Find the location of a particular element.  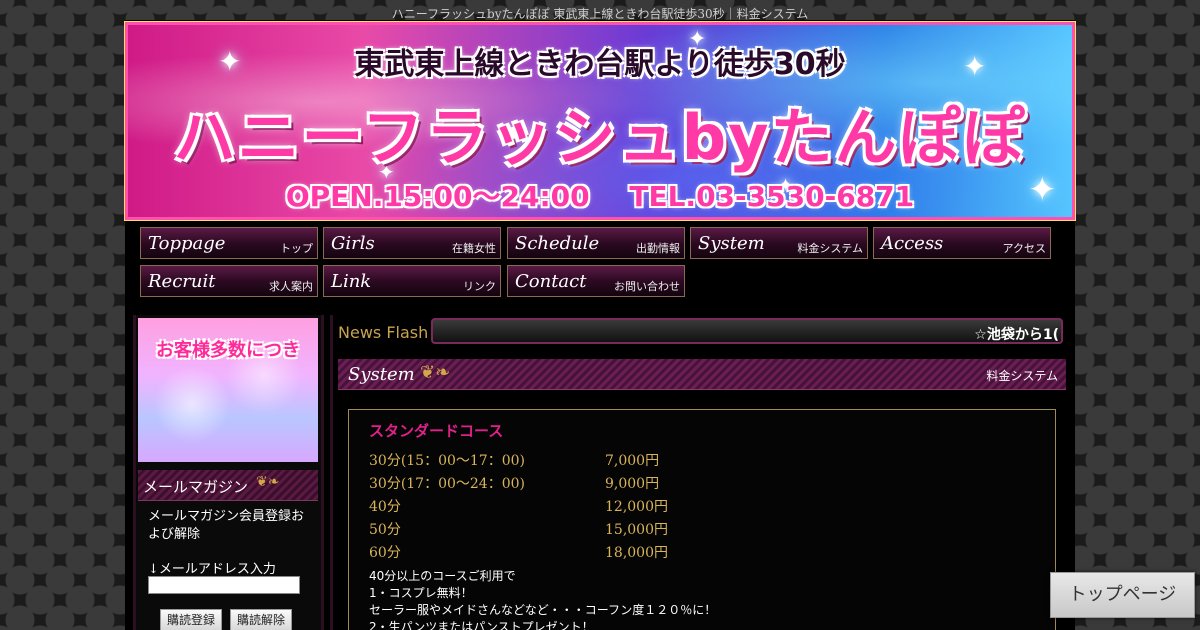

nav-schedule: Schedule 出勤情報 is located at coordinates (596, 243).